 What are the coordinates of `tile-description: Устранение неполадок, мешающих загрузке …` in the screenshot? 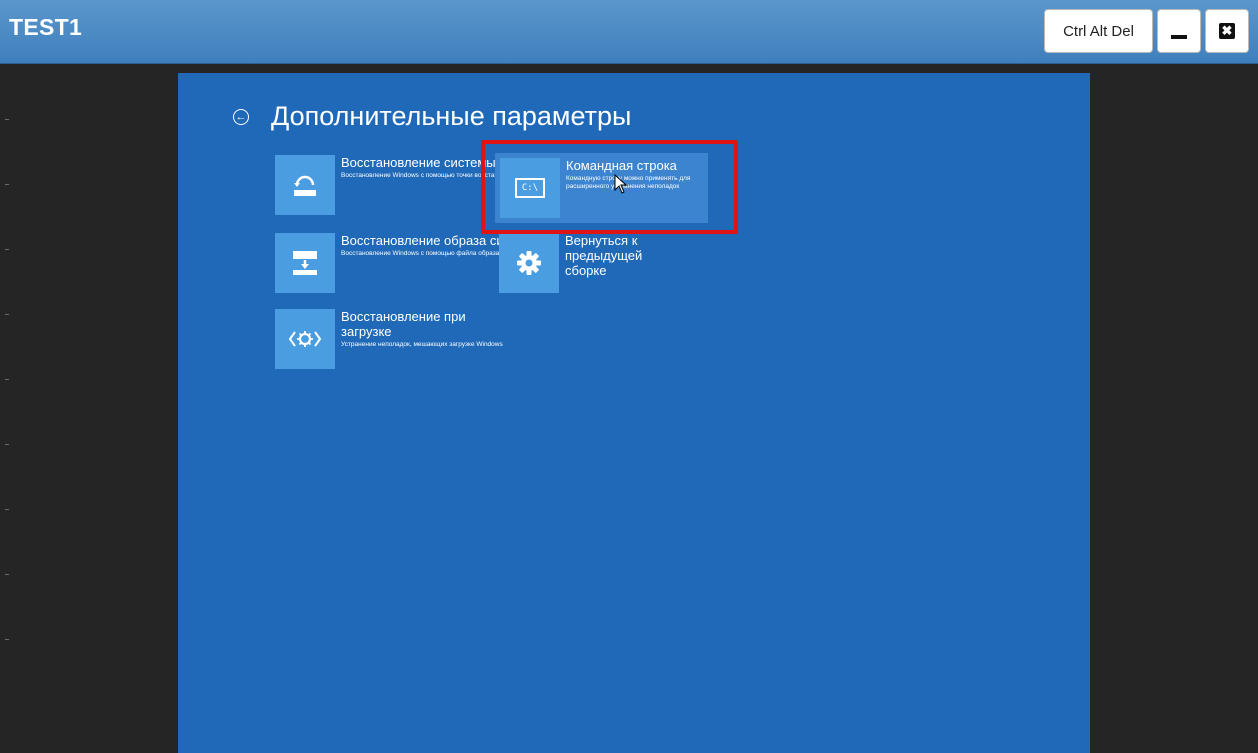 It's located at (422, 344).